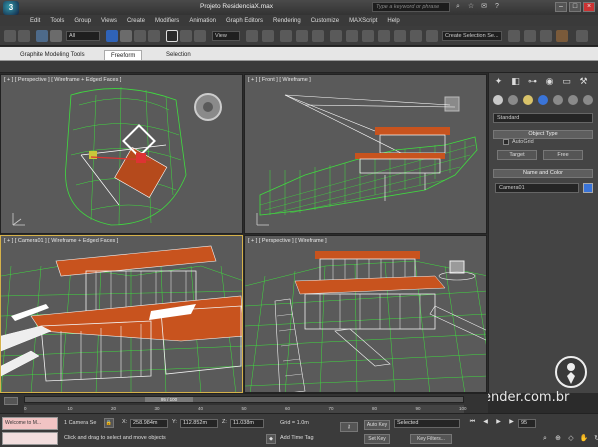  What do you see at coordinates (245, 409) in the screenshot?
I see `track-bar: 0 10 20 30 40 50 60 70 80 90 100` at bounding box center [245, 409].